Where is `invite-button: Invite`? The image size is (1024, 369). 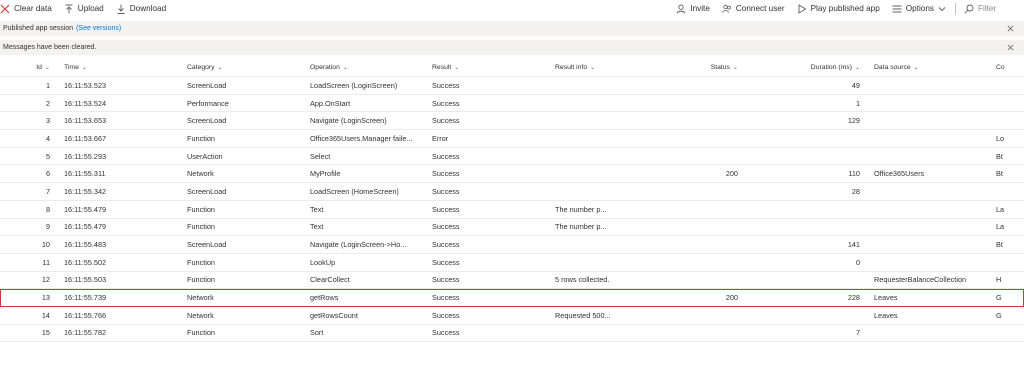
invite-button: Invite is located at coordinates (693, 8).